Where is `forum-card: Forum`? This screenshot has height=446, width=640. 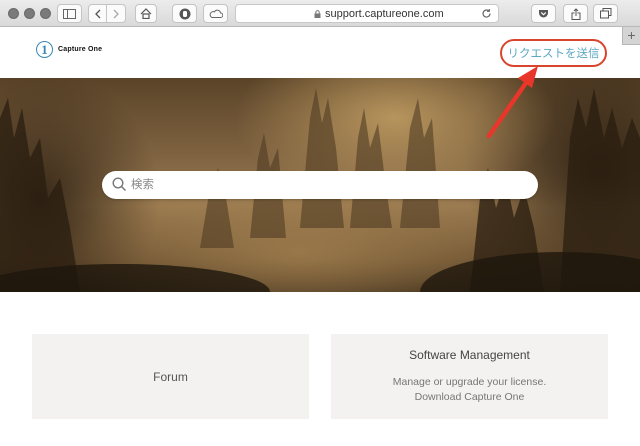 forum-card: Forum is located at coordinates (170, 376).